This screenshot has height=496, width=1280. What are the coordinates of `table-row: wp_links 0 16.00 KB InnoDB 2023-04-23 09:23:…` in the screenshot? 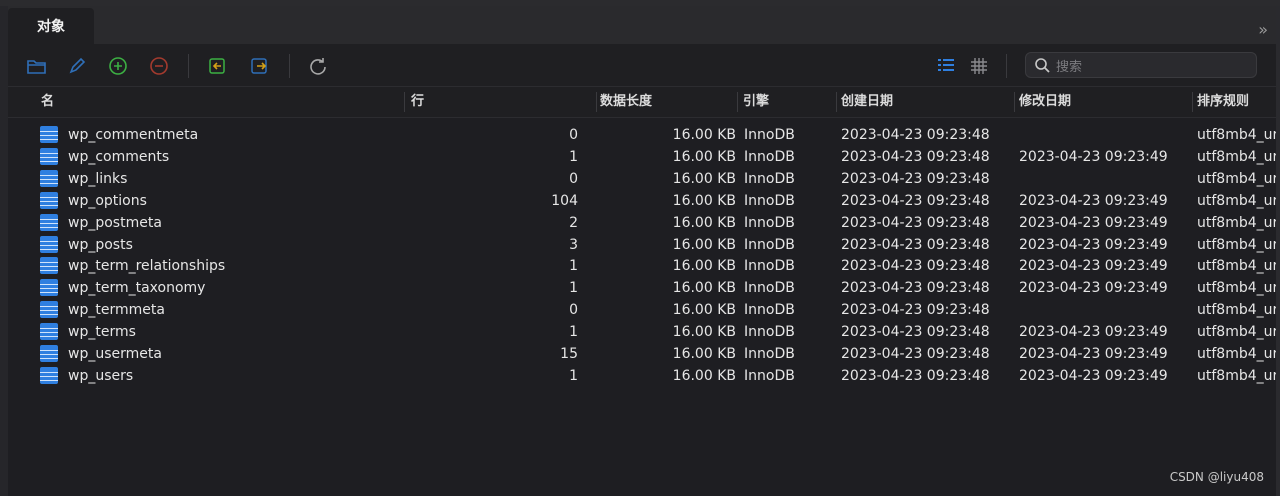 It's located at (644, 179).